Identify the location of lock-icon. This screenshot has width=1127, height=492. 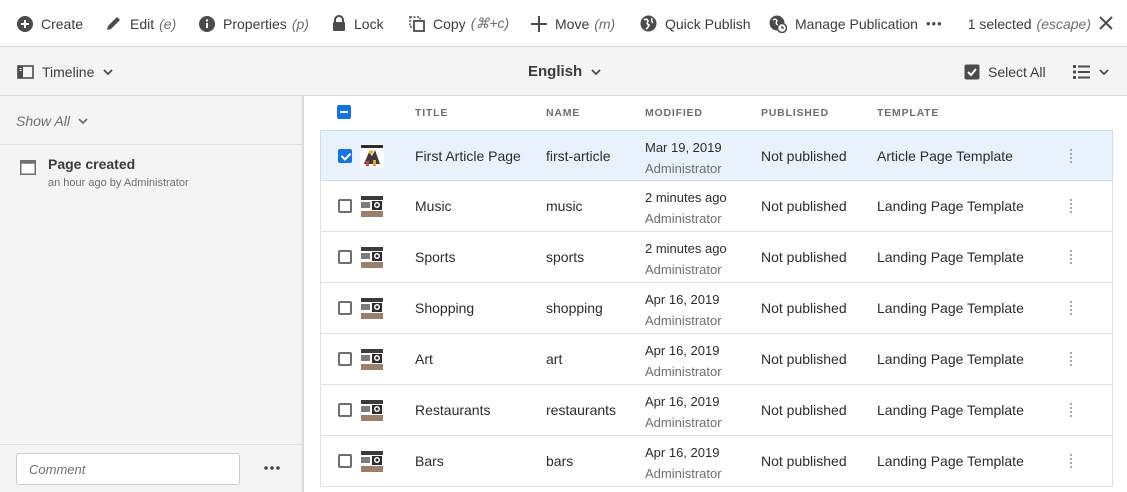
(339, 23).